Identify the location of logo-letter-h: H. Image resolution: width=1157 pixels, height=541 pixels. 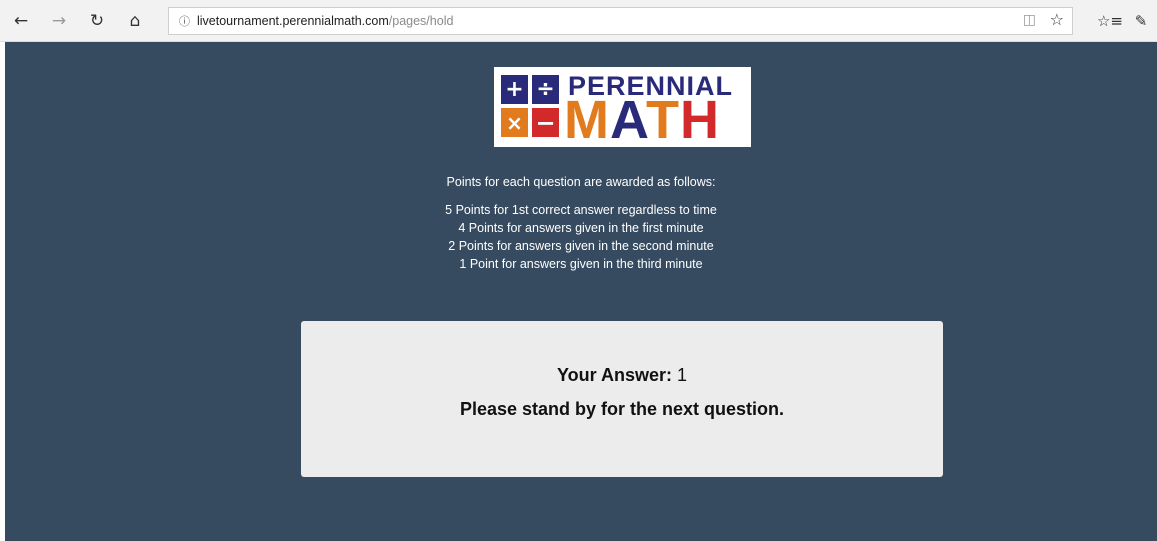
(699, 120).